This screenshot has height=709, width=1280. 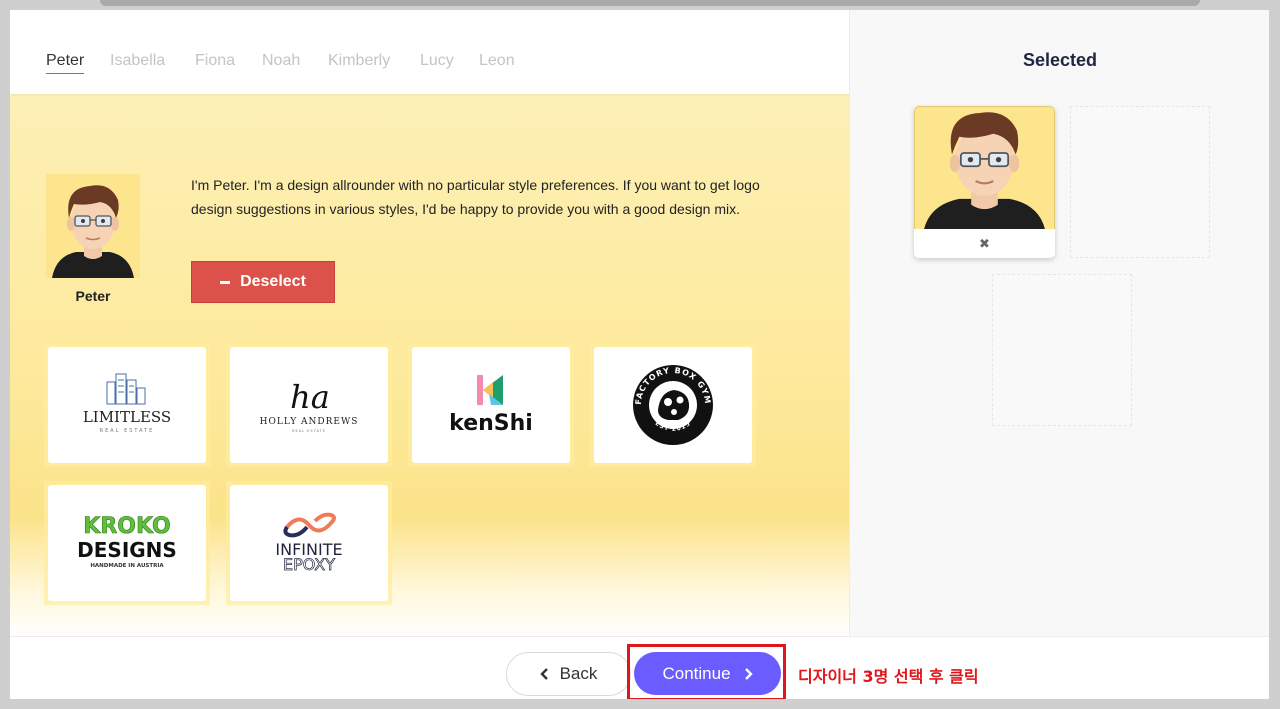 What do you see at coordinates (225, 282) in the screenshot?
I see `minus-icon` at bounding box center [225, 282].